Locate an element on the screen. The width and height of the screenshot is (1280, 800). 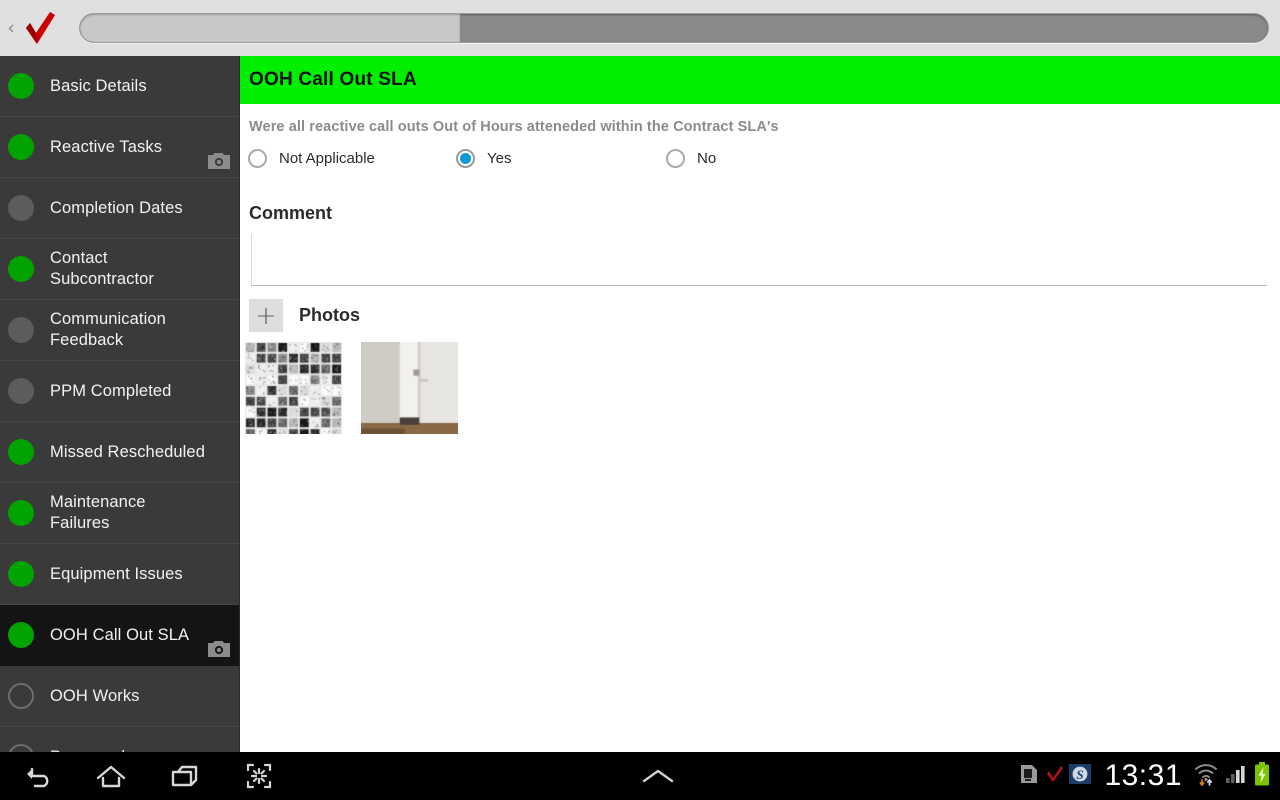
sd-card-icon is located at coordinates (1029, 776).